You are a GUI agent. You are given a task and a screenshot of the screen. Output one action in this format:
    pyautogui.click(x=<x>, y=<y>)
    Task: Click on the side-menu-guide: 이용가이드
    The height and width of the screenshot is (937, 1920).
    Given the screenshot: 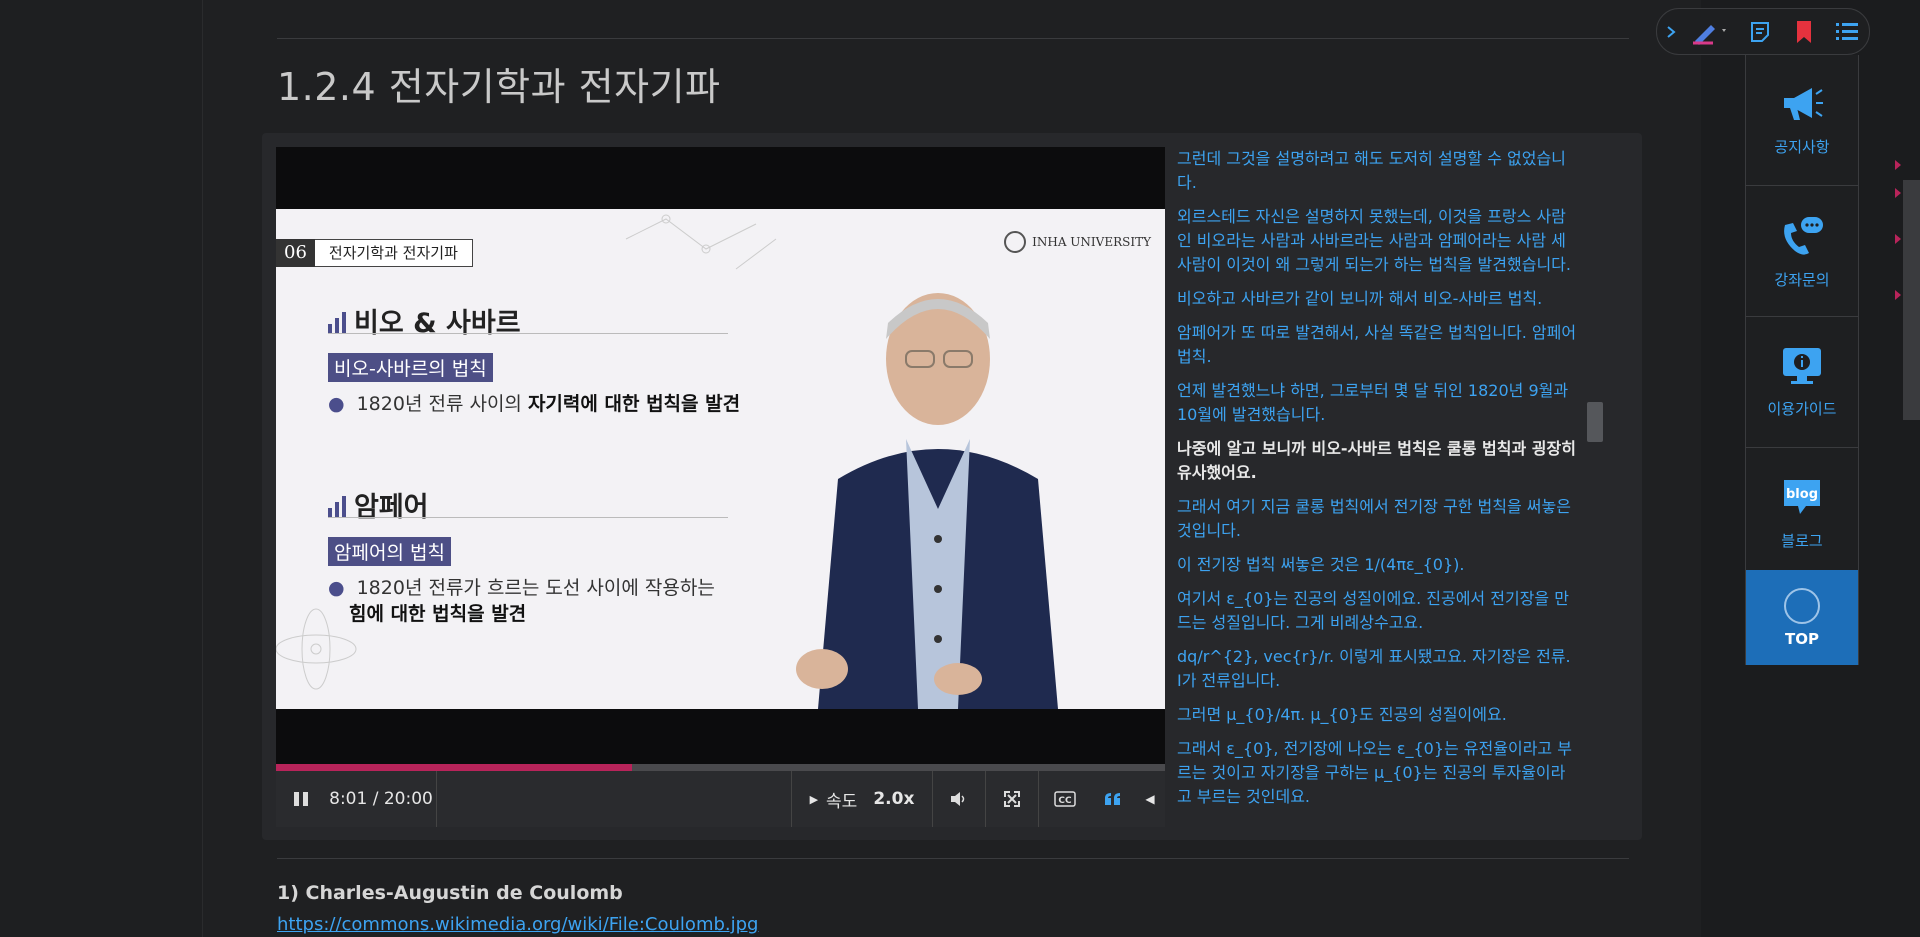 What is the action you would take?
    pyautogui.click(x=1802, y=382)
    